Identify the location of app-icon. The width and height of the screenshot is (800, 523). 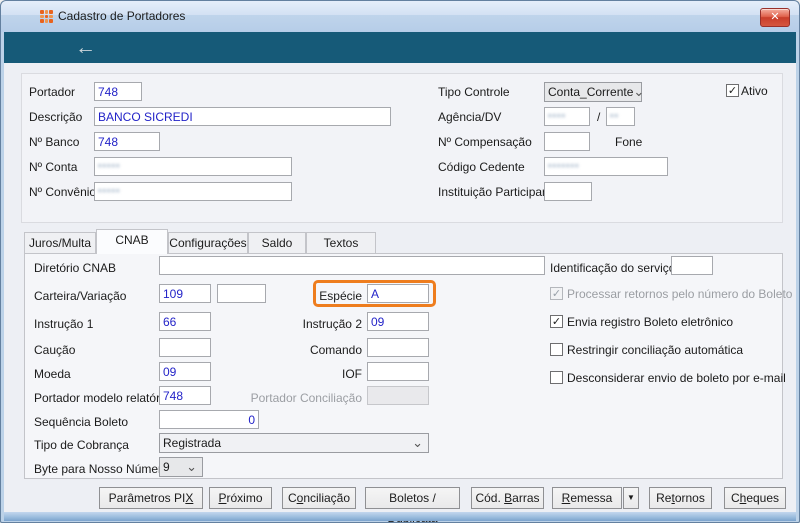
(46, 16).